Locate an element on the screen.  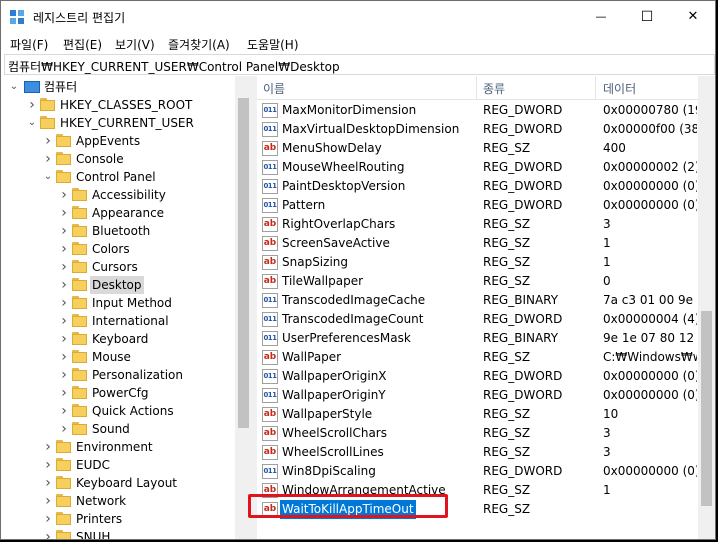
column-name: 이름 is located at coordinates (274, 88).